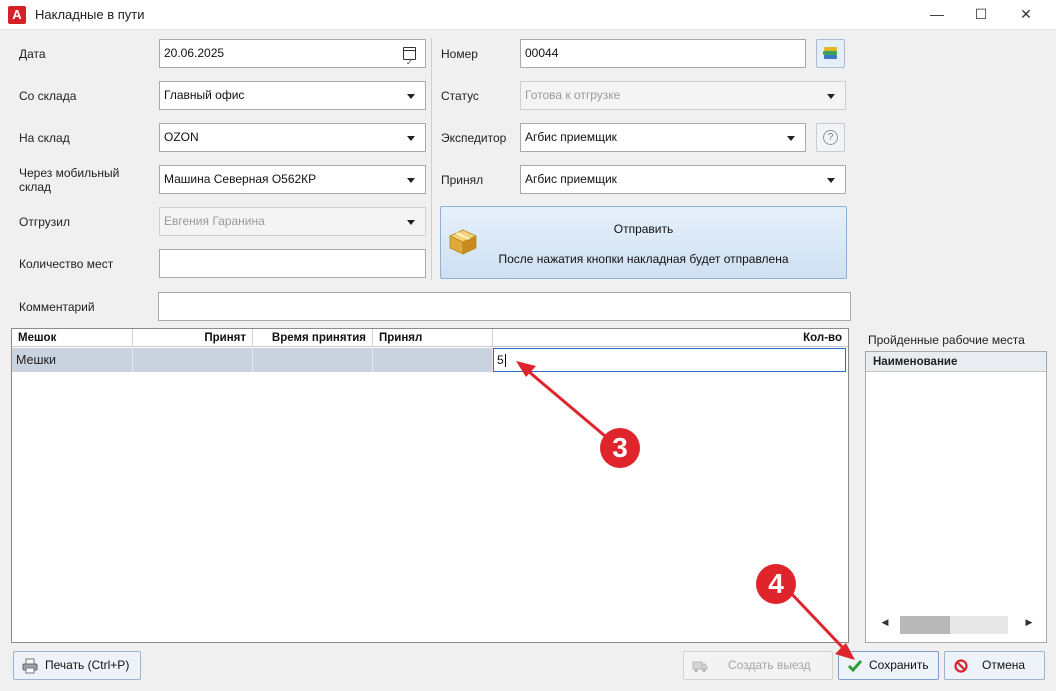 The height and width of the screenshot is (691, 1056). I want to click on books-icon, so click(830, 53).